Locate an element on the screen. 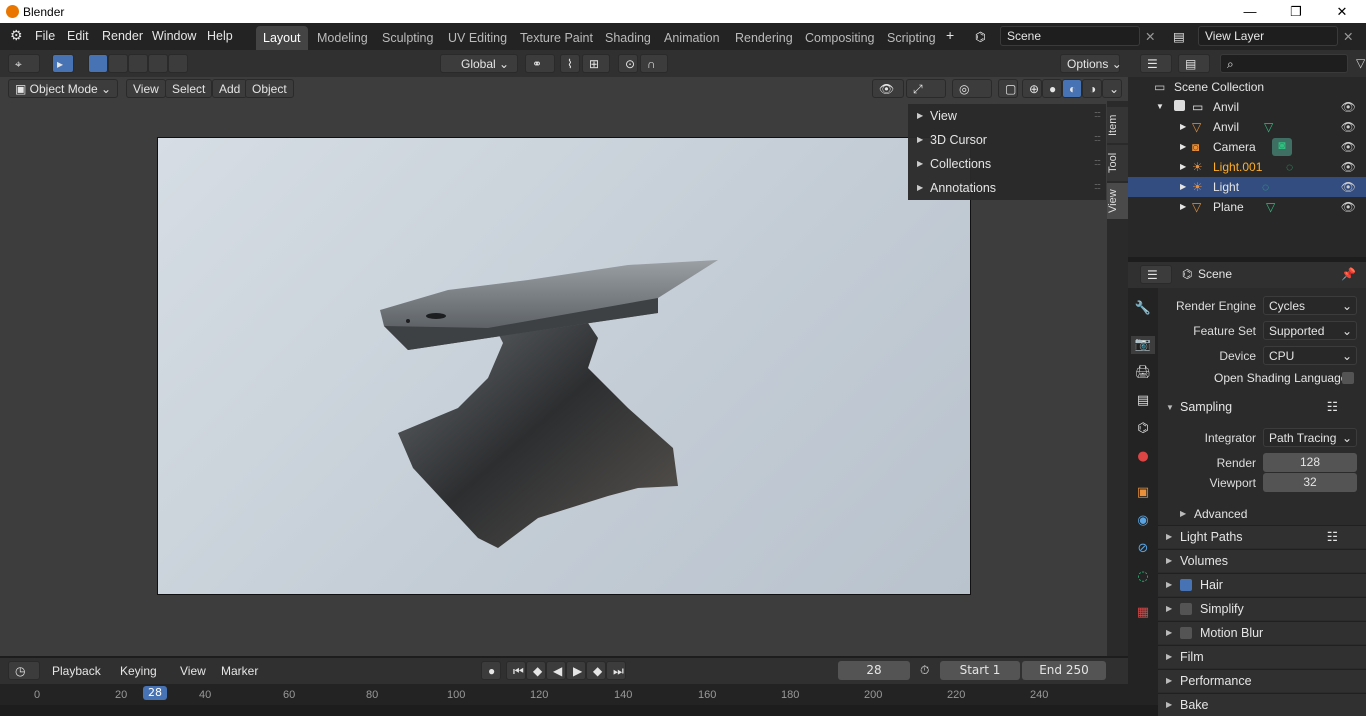  tab-uv-editing: UV Editing is located at coordinates (477, 38).